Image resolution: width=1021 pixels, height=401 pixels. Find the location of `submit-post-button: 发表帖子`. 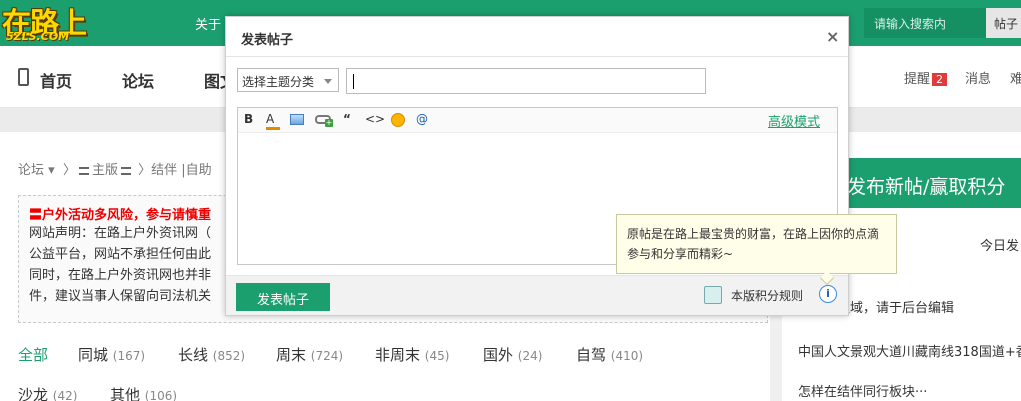

submit-post-button: 发表帖子 is located at coordinates (283, 297).